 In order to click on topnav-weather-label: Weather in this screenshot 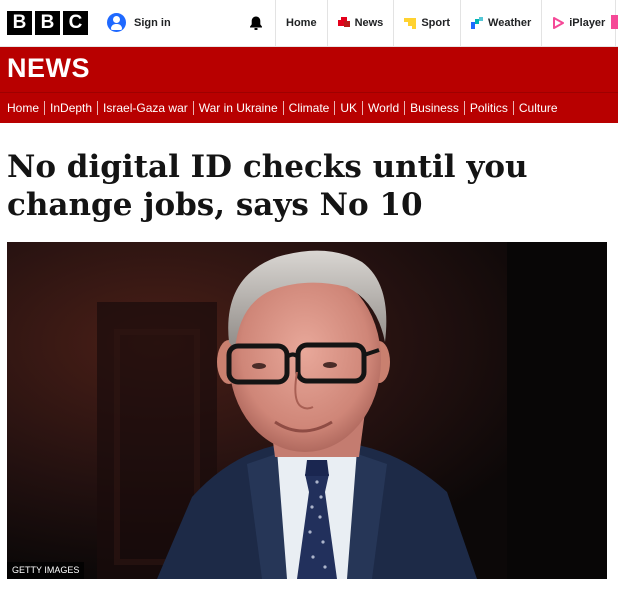, I will do `click(510, 23)`.